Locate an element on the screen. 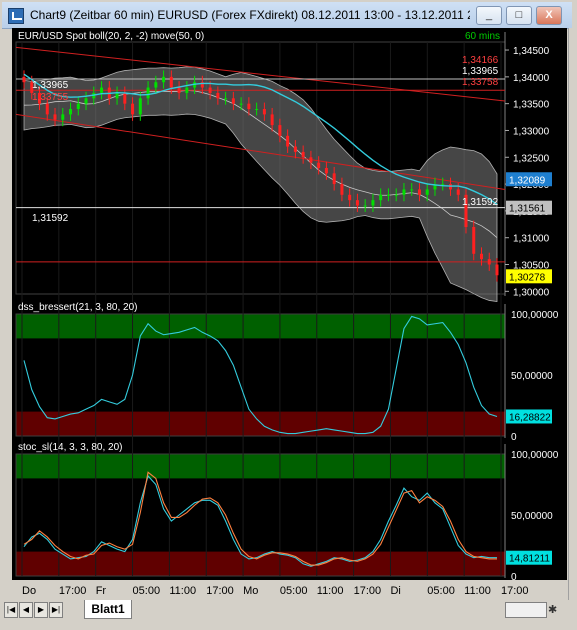 Image resolution: width=577 pixels, height=630 pixels. last-sheet-button: ▶| is located at coordinates (56, 610).